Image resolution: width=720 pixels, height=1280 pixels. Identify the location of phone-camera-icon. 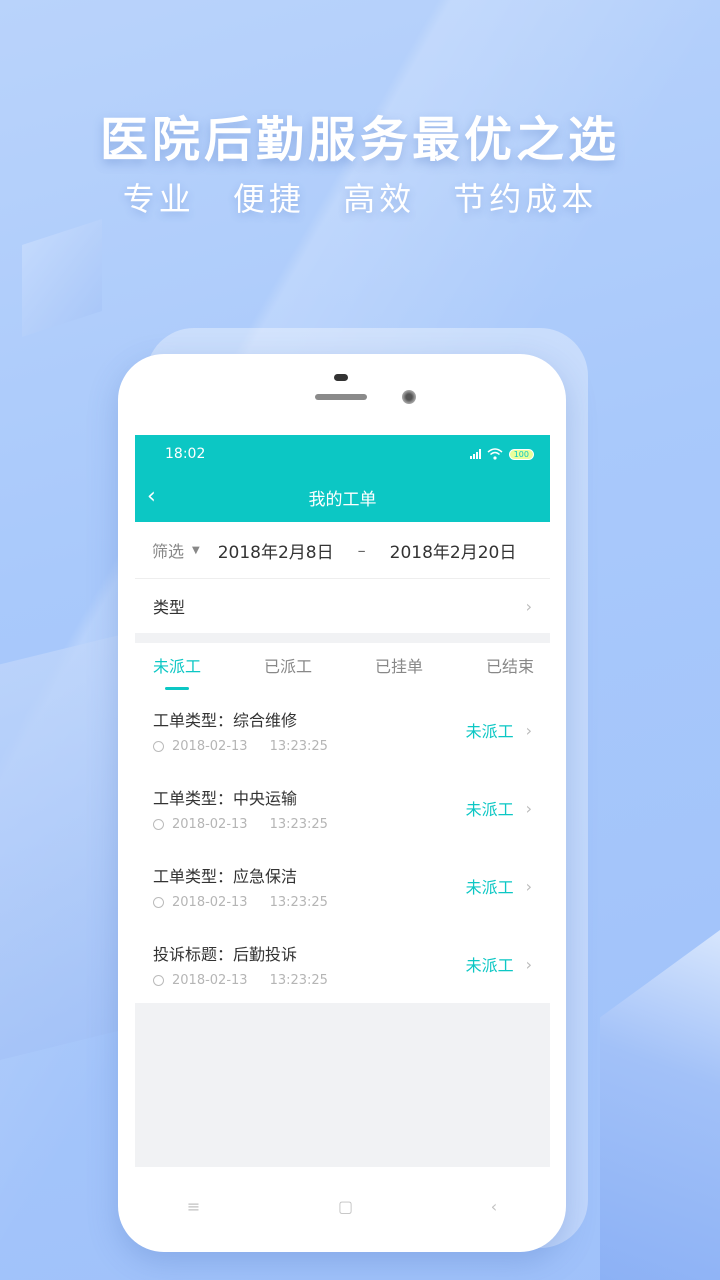
(409, 397).